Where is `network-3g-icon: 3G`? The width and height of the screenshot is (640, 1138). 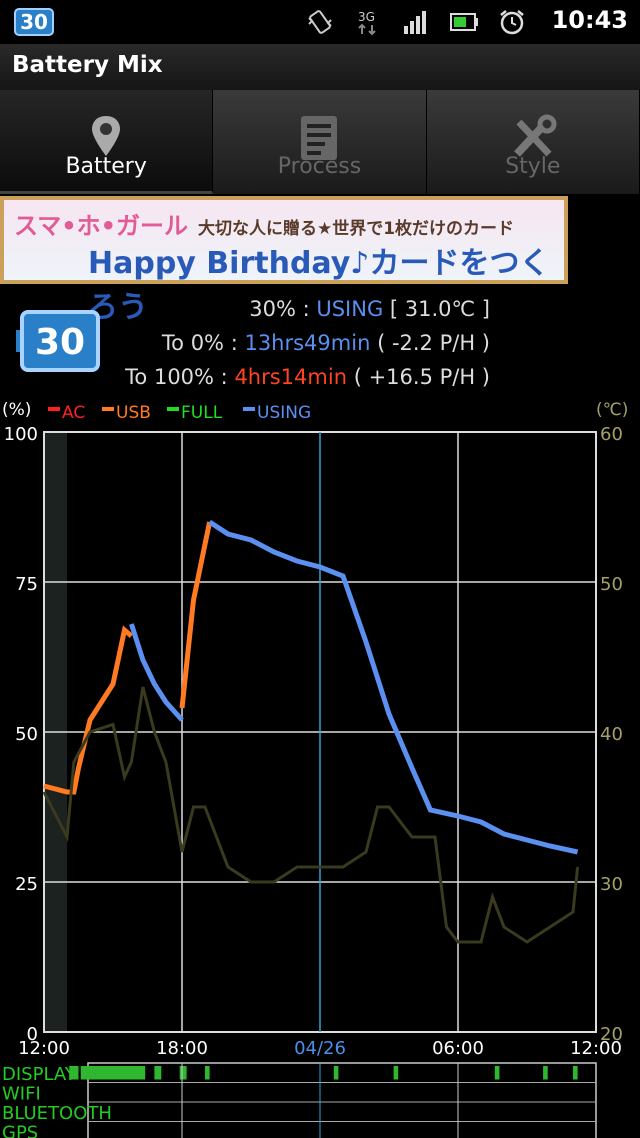 network-3g-icon: 3G is located at coordinates (368, 22).